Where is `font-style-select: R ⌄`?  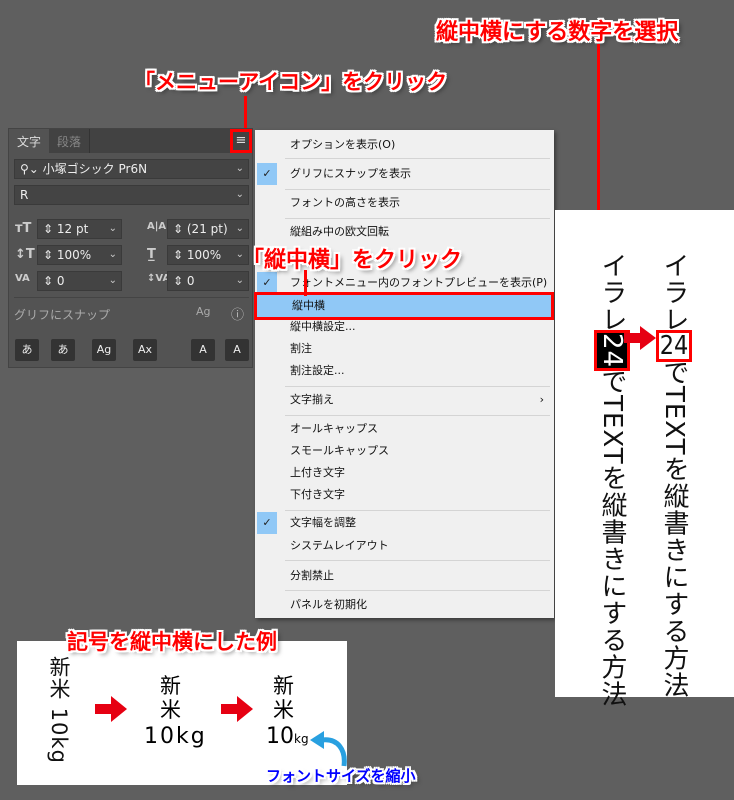 font-style-select: R ⌄ is located at coordinates (131, 195).